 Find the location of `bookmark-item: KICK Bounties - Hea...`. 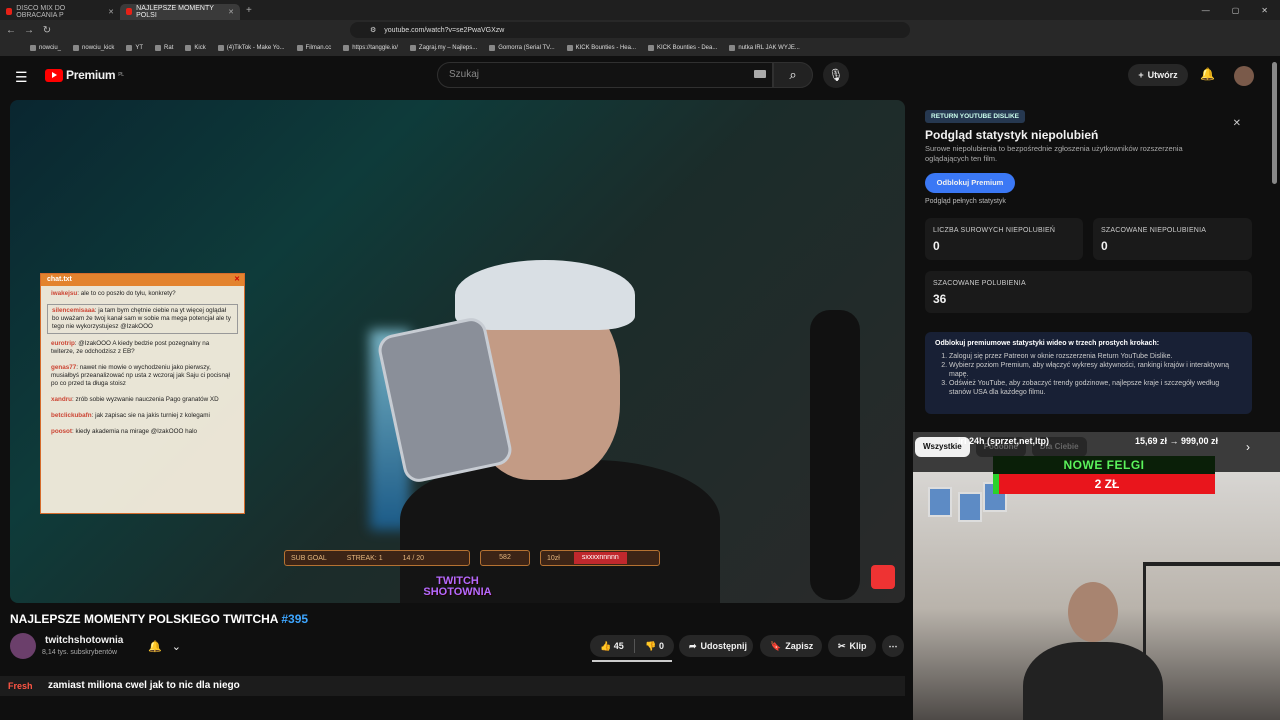

bookmark-item: KICK Bounties - Hea... is located at coordinates (601, 48).